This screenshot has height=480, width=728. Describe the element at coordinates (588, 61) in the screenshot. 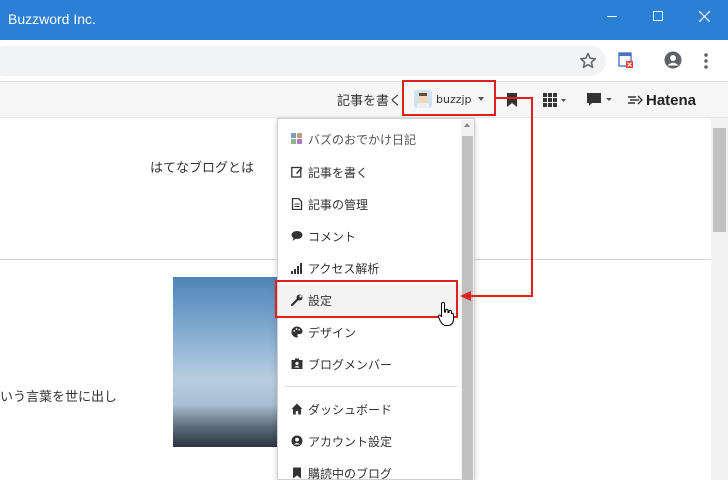

I see `star-icon` at that location.